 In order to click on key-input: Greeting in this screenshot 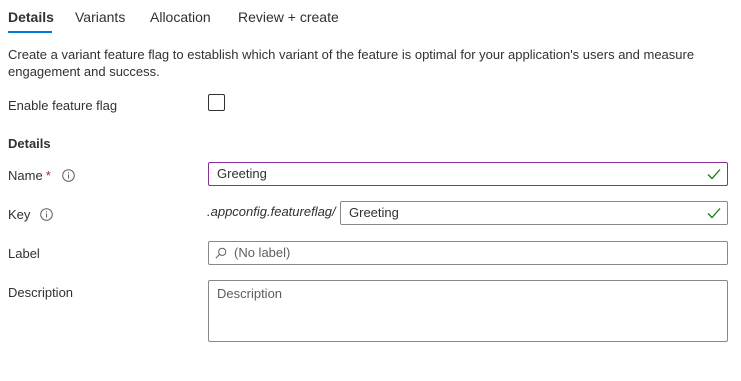, I will do `click(534, 213)`.